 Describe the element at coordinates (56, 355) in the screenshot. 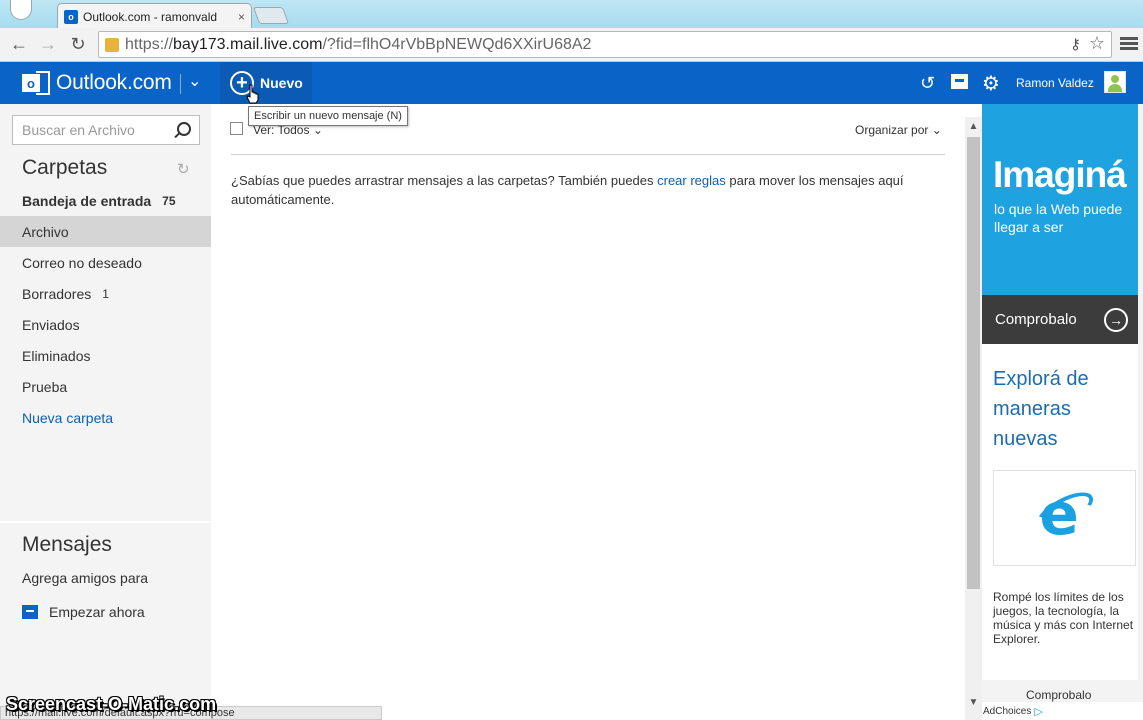

I see `folder-label: Eliminados` at that location.